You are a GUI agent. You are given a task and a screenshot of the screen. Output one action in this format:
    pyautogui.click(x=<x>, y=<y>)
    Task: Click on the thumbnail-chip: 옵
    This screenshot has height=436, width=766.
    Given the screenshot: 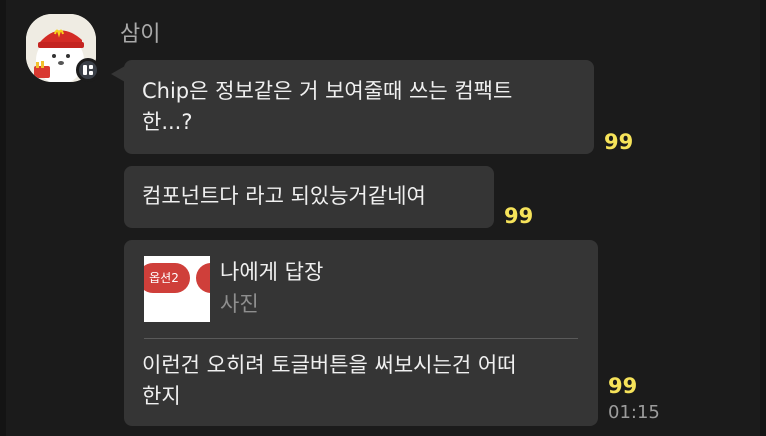 What is the action you would take?
    pyautogui.click(x=203, y=278)
    